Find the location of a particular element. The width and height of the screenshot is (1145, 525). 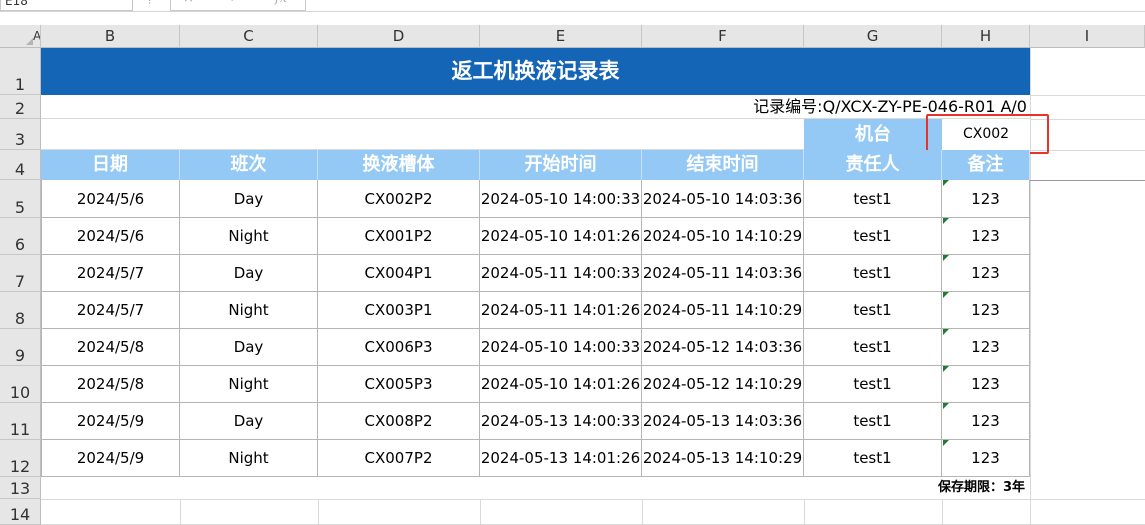

column-title-end-time: 结束时间 is located at coordinates (723, 165).